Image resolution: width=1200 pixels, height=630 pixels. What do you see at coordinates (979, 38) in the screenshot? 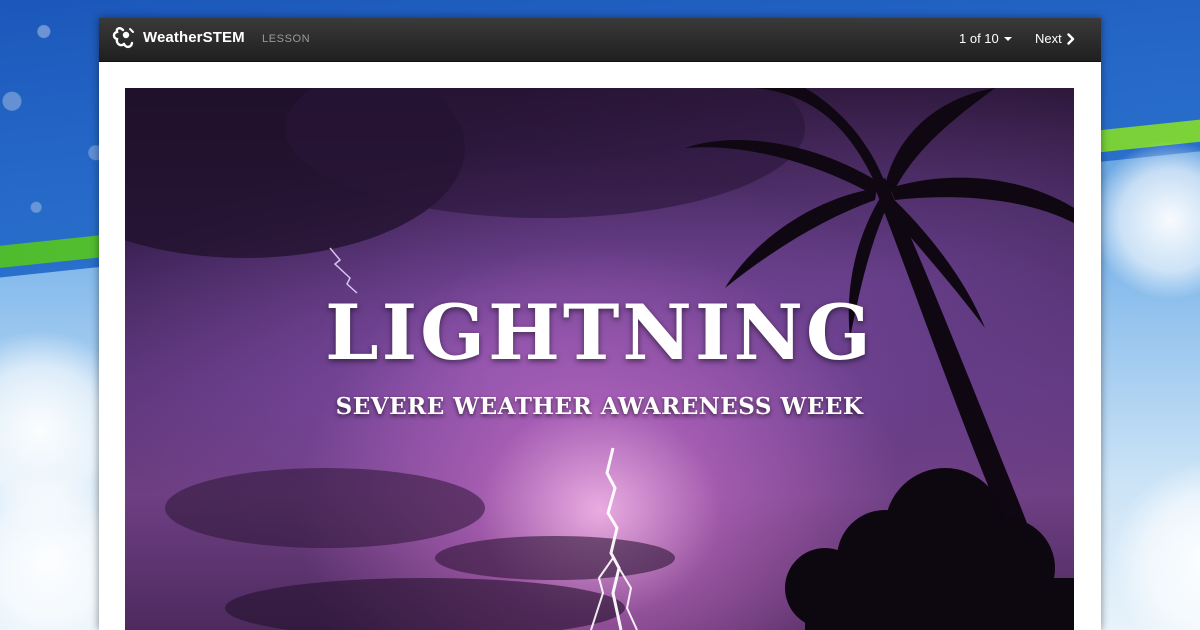
I see `page-counter-label: 1 of 10` at bounding box center [979, 38].